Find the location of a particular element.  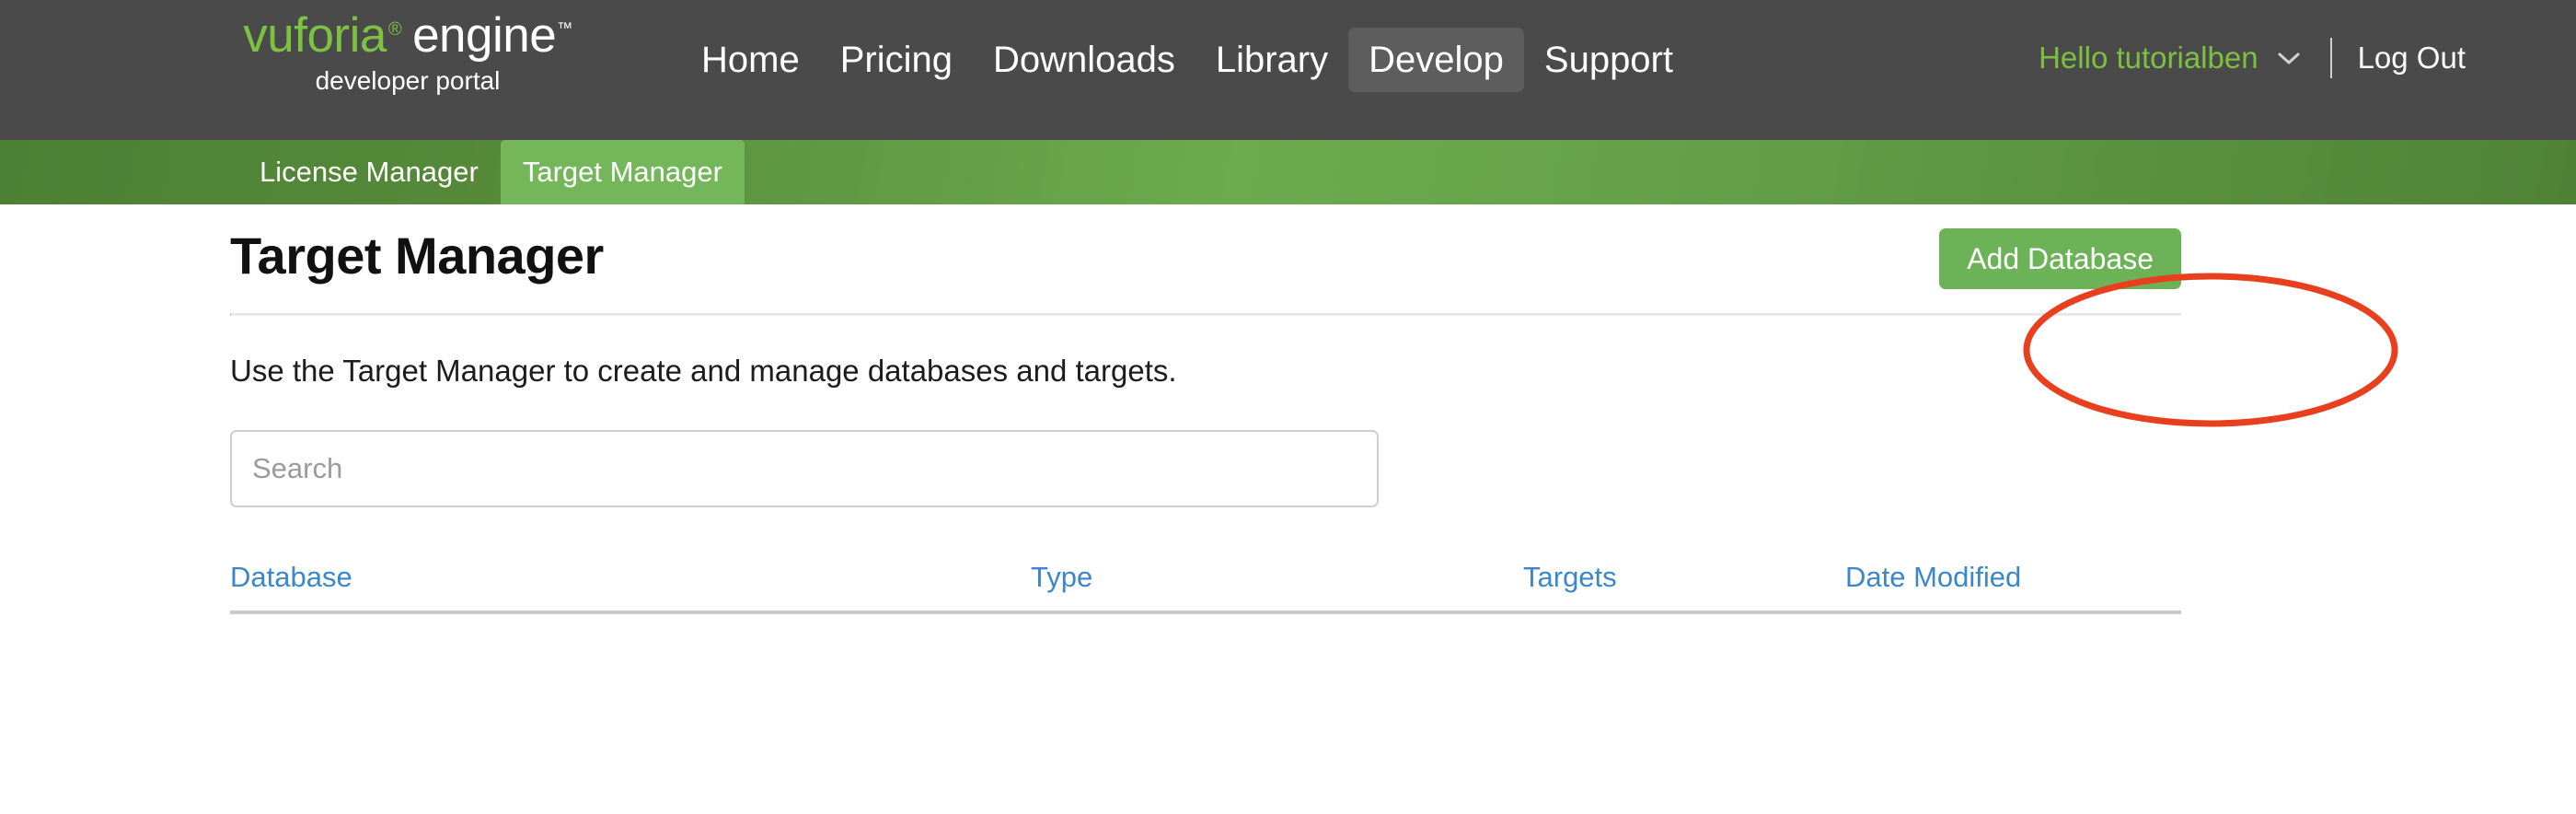

registered-mark-icon: ® is located at coordinates (394, 29).